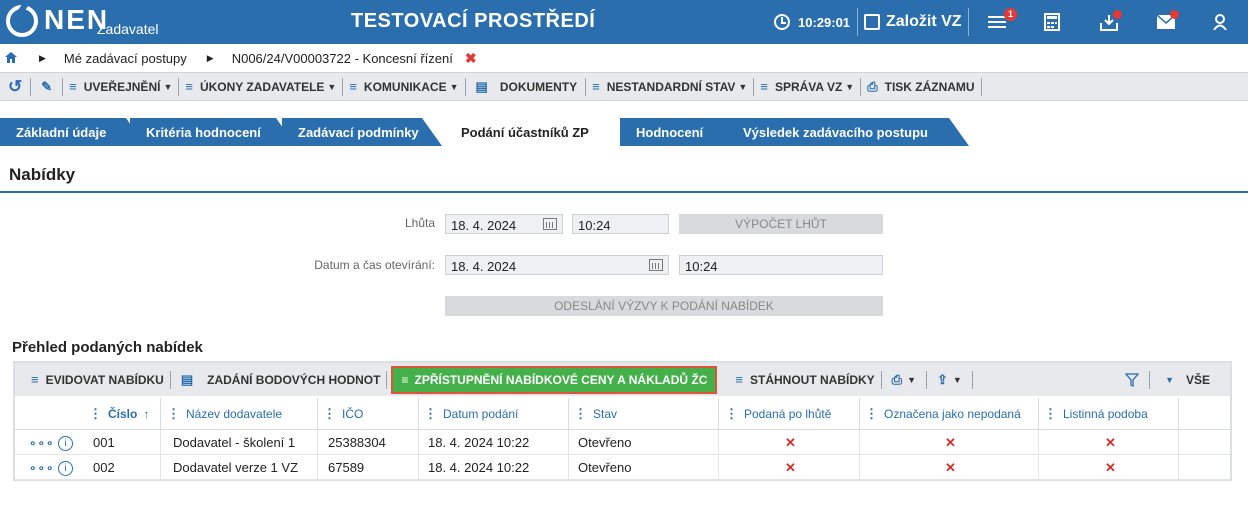 This screenshot has height=506, width=1248. Describe the element at coordinates (403, 86) in the screenshot. I see `menu-komunikace: ≡ KOMUNIKACE ▼` at that location.